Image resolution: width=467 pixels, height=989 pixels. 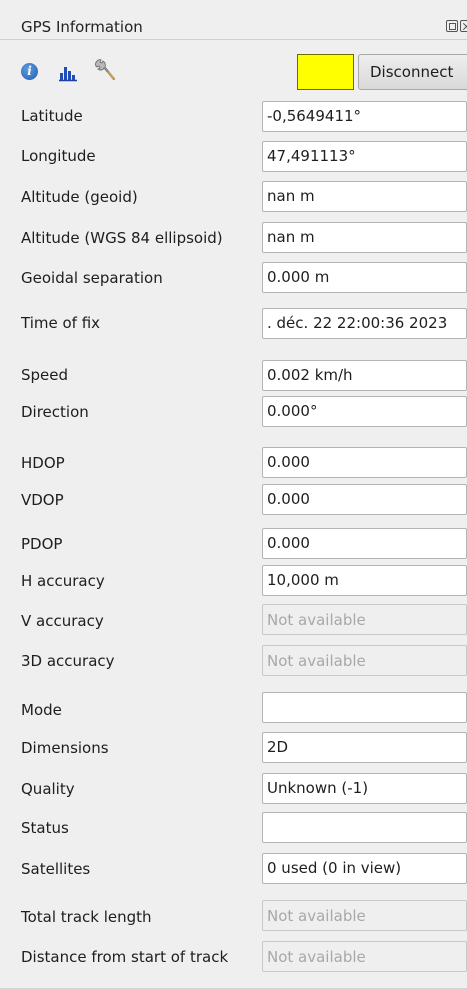 I want to click on longitude-field: 47,491113°, so click(x=364, y=156).